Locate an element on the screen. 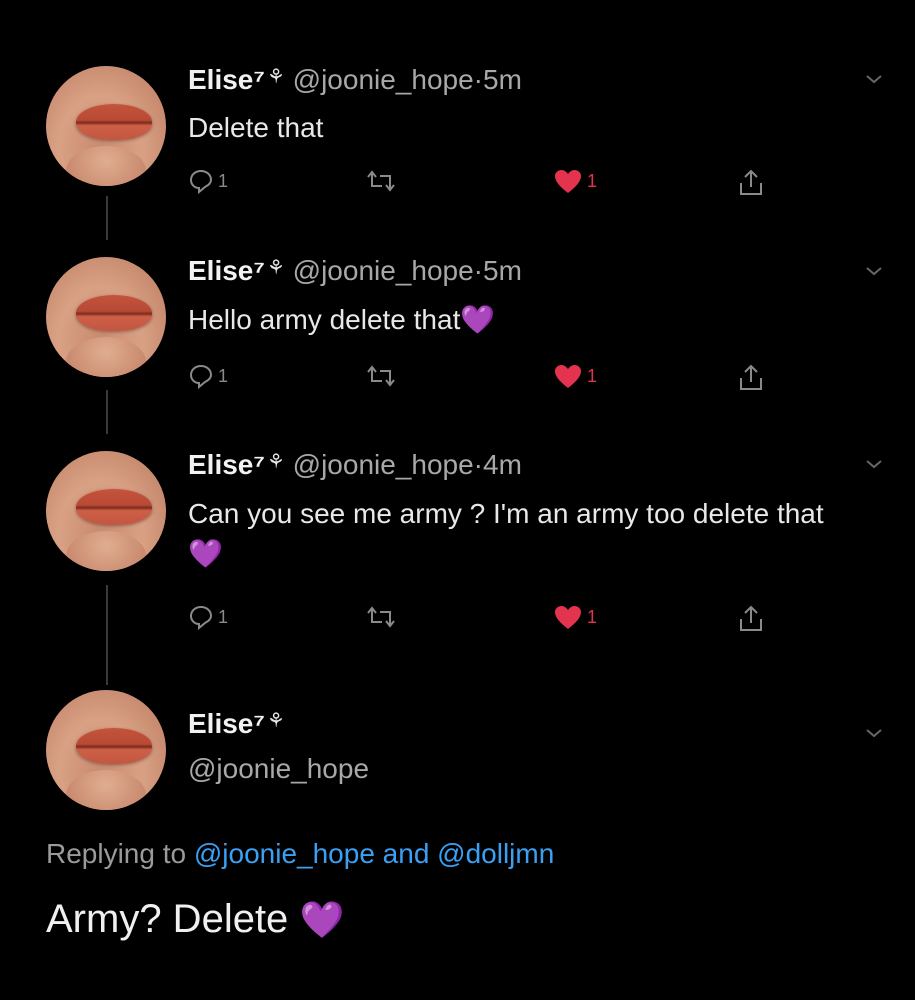 This screenshot has width=915, height=1000. replying-to: Replying to @joonie_hope and @dolljmn is located at coordinates (300, 853).